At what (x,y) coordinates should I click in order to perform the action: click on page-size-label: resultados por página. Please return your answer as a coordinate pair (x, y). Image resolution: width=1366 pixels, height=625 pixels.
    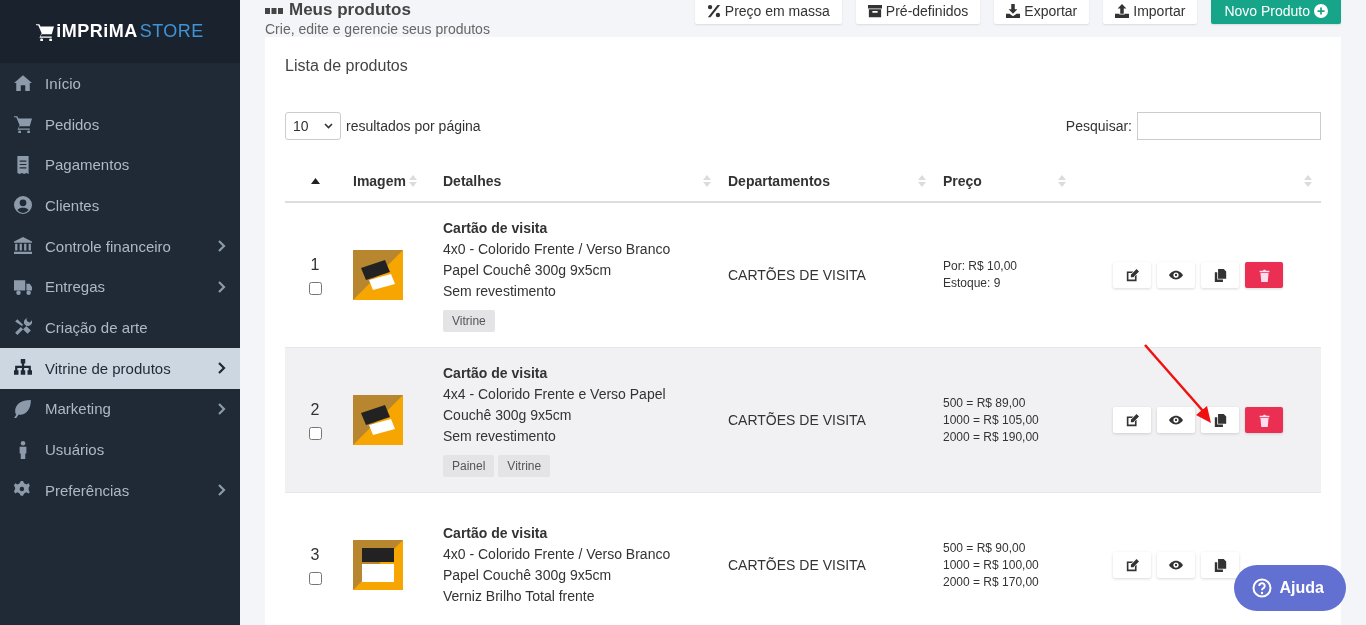
    Looking at the image, I should click on (413, 126).